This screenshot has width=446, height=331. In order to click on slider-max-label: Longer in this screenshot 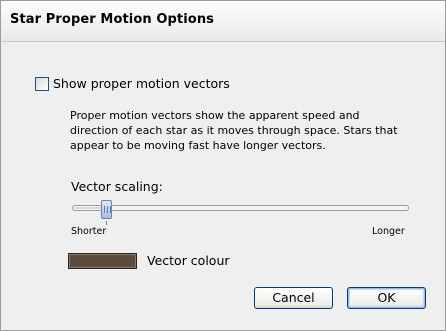, I will do `click(388, 231)`.